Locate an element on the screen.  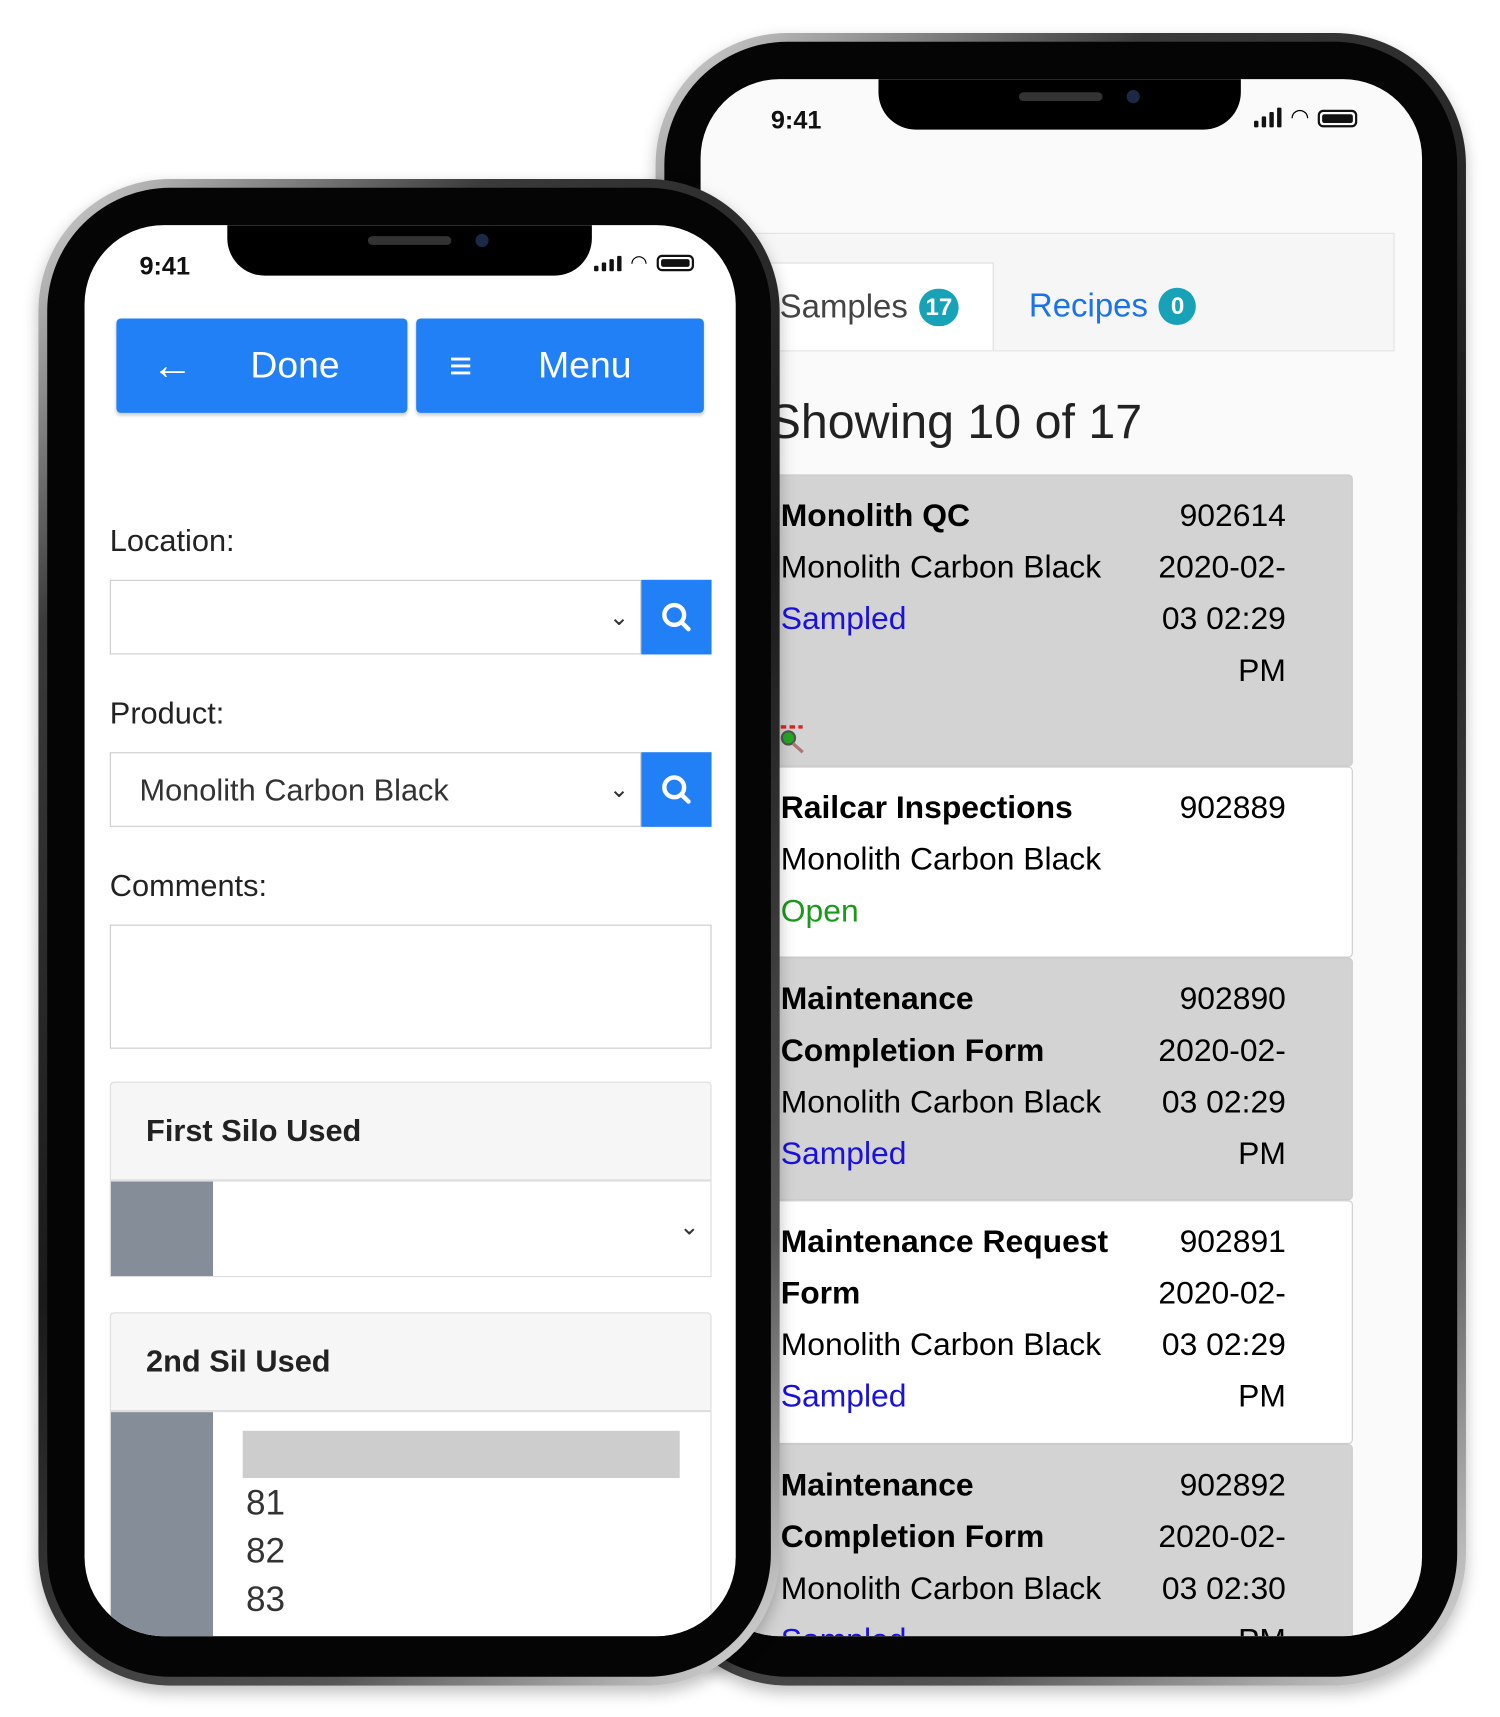
location-search-button is located at coordinates (676, 617).